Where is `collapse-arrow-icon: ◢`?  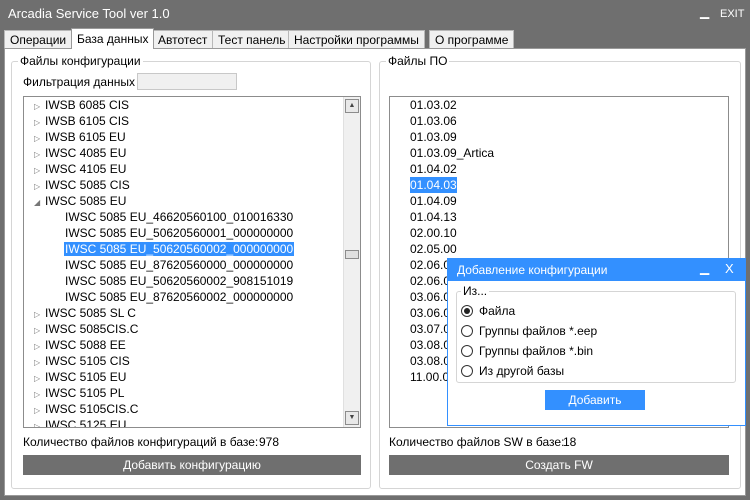
collapse-arrow-icon: ◢ is located at coordinates (39, 203).